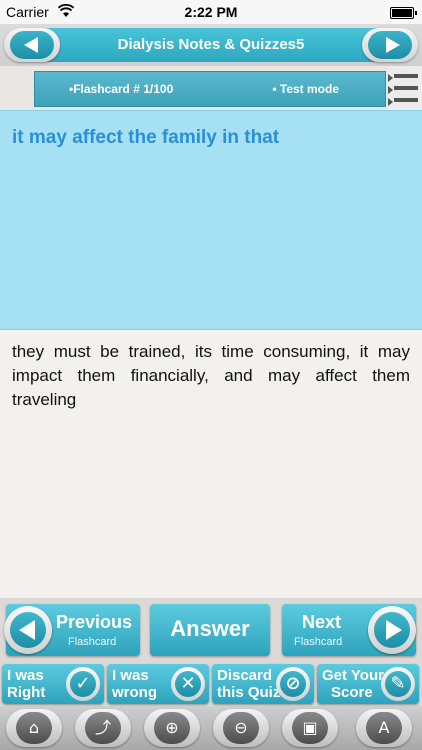  What do you see at coordinates (28, 630) in the screenshot?
I see `previous-arrow-icon` at bounding box center [28, 630].